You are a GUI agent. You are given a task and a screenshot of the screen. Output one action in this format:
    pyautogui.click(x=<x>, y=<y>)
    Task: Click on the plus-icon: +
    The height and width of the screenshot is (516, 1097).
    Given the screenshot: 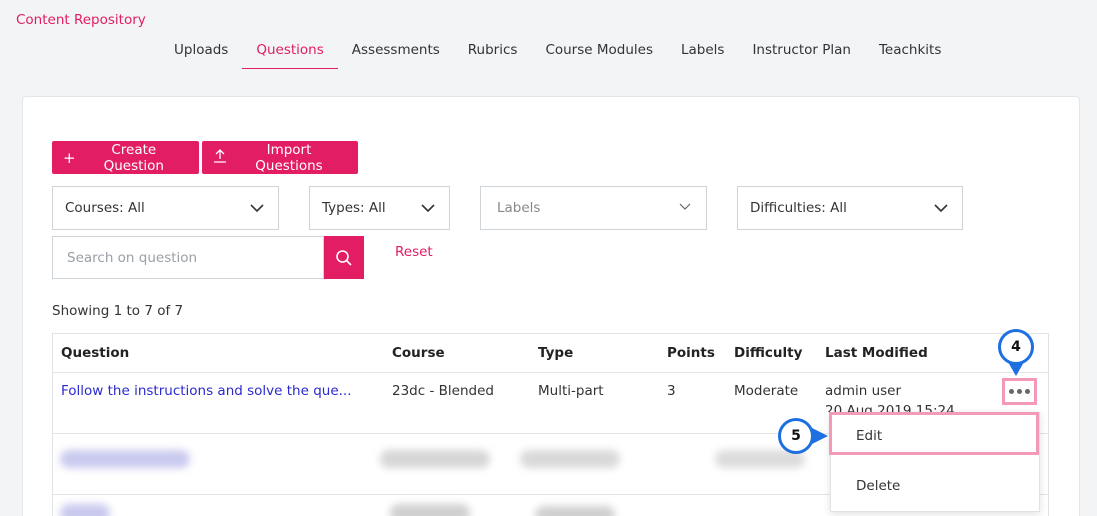 What is the action you would take?
    pyautogui.click(x=69, y=157)
    